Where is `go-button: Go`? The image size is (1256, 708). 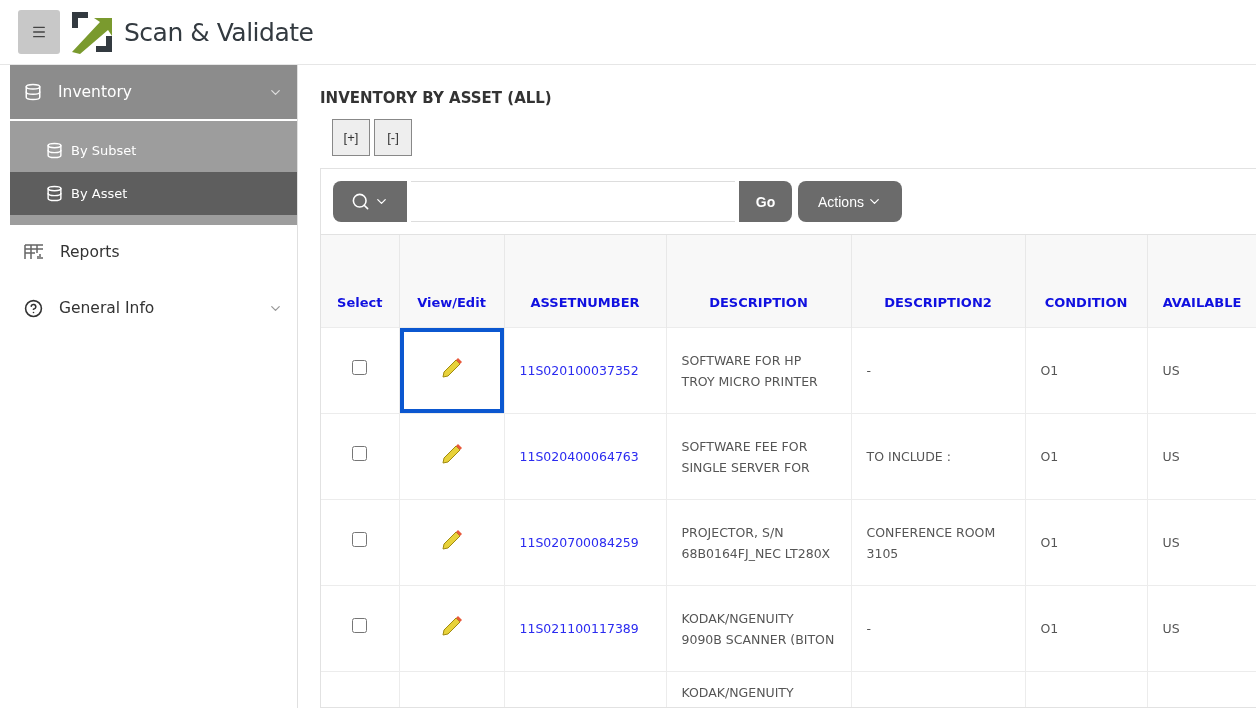
go-button: Go is located at coordinates (765, 201).